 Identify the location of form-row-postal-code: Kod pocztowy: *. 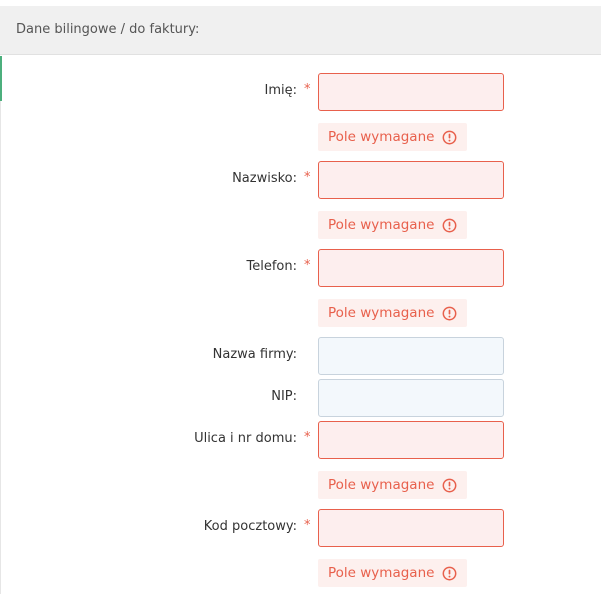
(300, 528).